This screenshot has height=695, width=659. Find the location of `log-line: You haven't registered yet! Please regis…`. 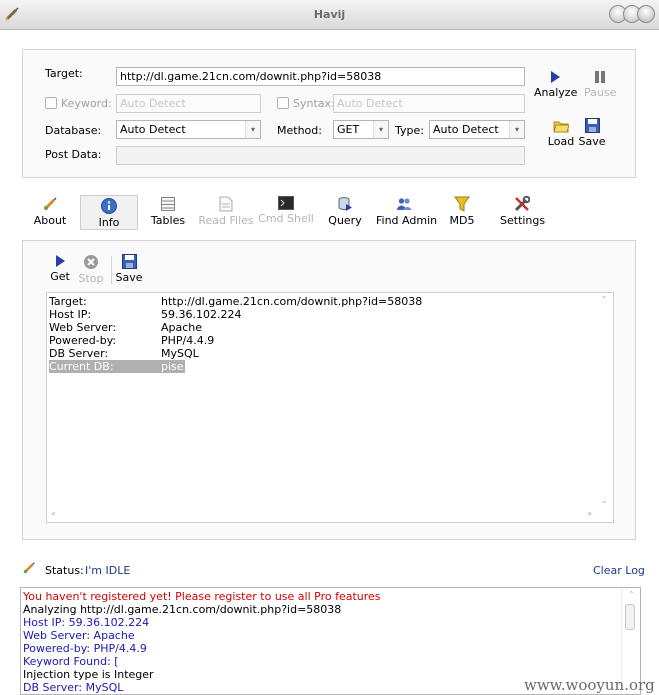

log-line: You haven't registered yet! Please regis… is located at coordinates (202, 596).